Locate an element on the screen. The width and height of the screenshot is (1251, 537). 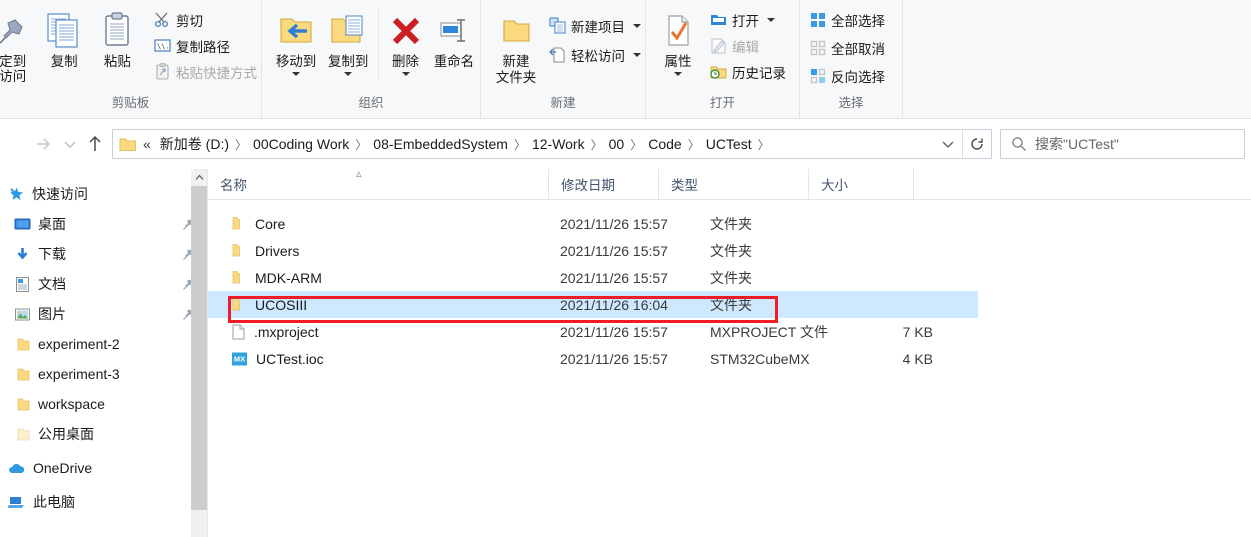
breadcrumb-sep-5: 〉 is located at coordinates (694, 144).